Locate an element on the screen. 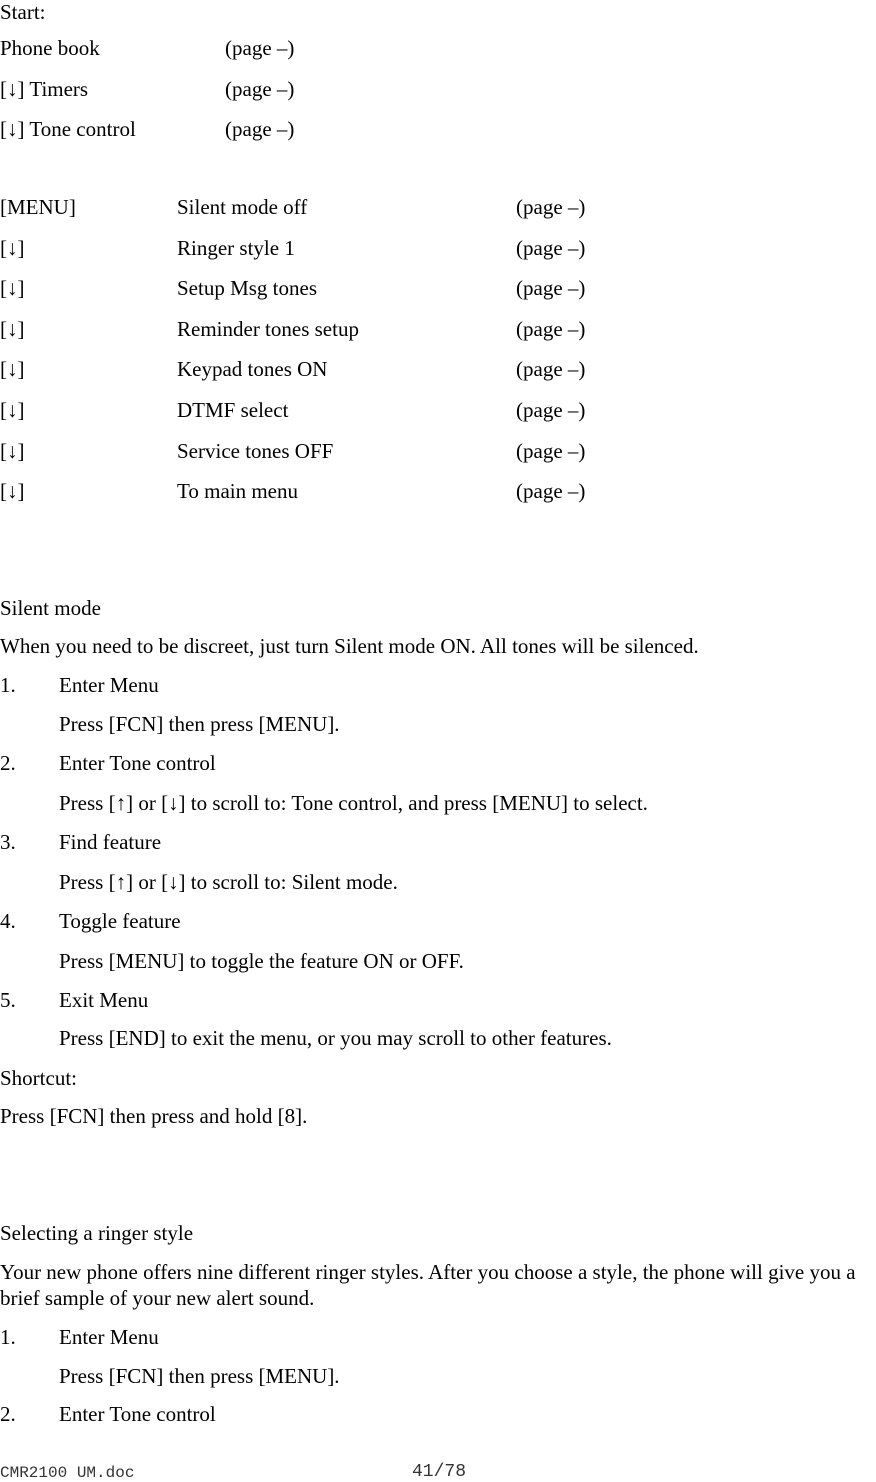 The width and height of the screenshot is (876, 1482). step-title: Find feature is located at coordinates (110, 842).